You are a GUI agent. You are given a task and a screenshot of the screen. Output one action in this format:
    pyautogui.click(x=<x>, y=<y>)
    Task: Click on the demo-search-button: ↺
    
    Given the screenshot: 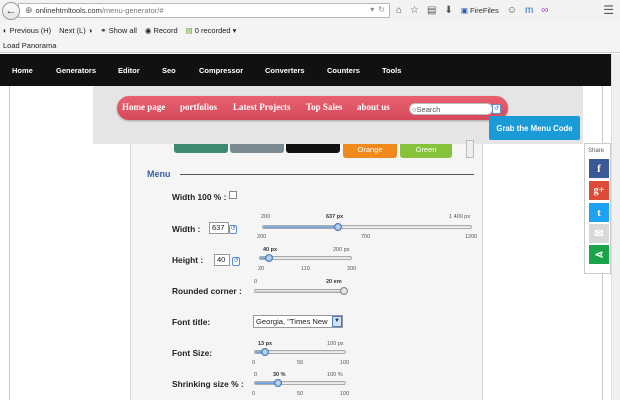 What is the action you would take?
    pyautogui.click(x=496, y=109)
    